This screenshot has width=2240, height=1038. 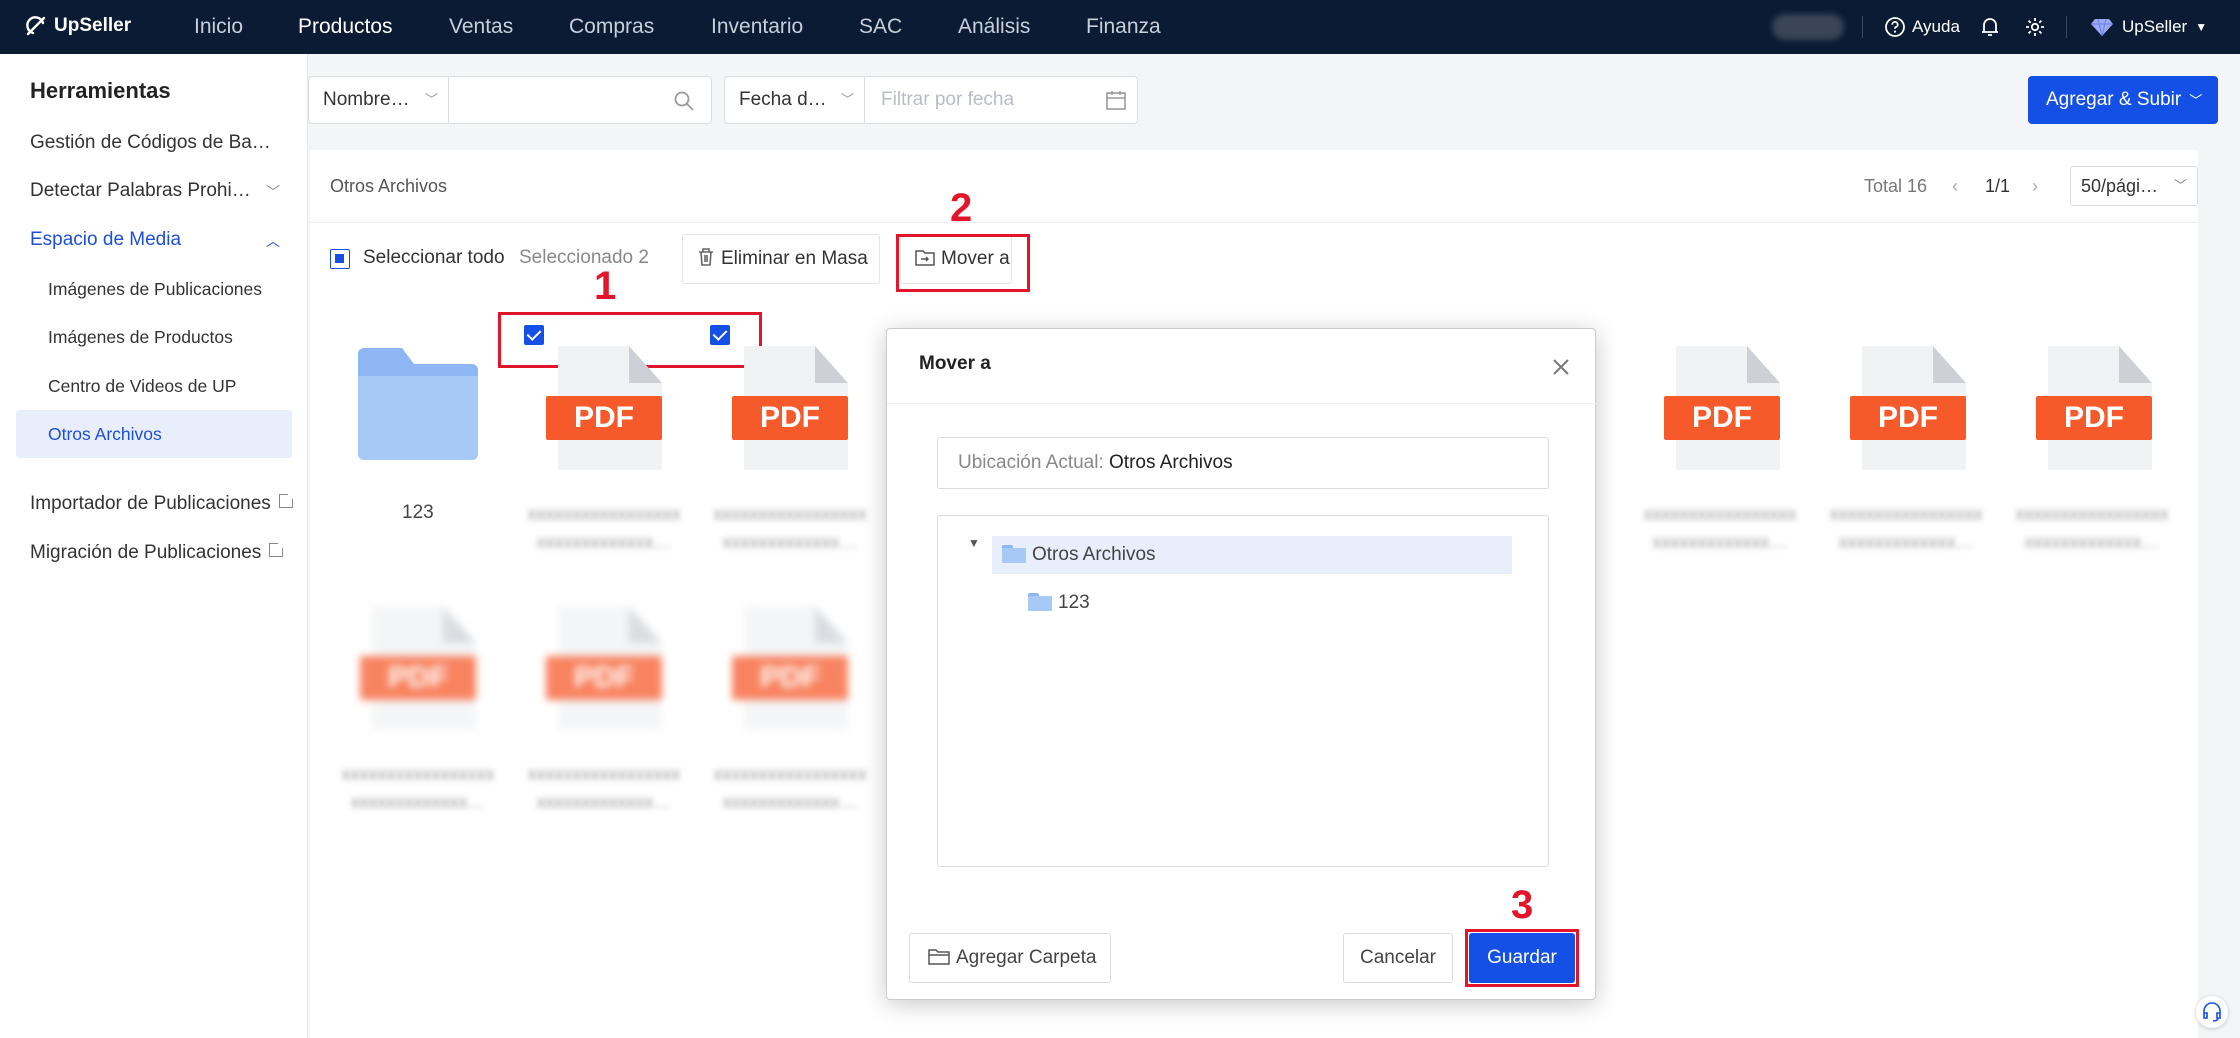 I want to click on help-label: Ayuda, so click(x=1936, y=26).